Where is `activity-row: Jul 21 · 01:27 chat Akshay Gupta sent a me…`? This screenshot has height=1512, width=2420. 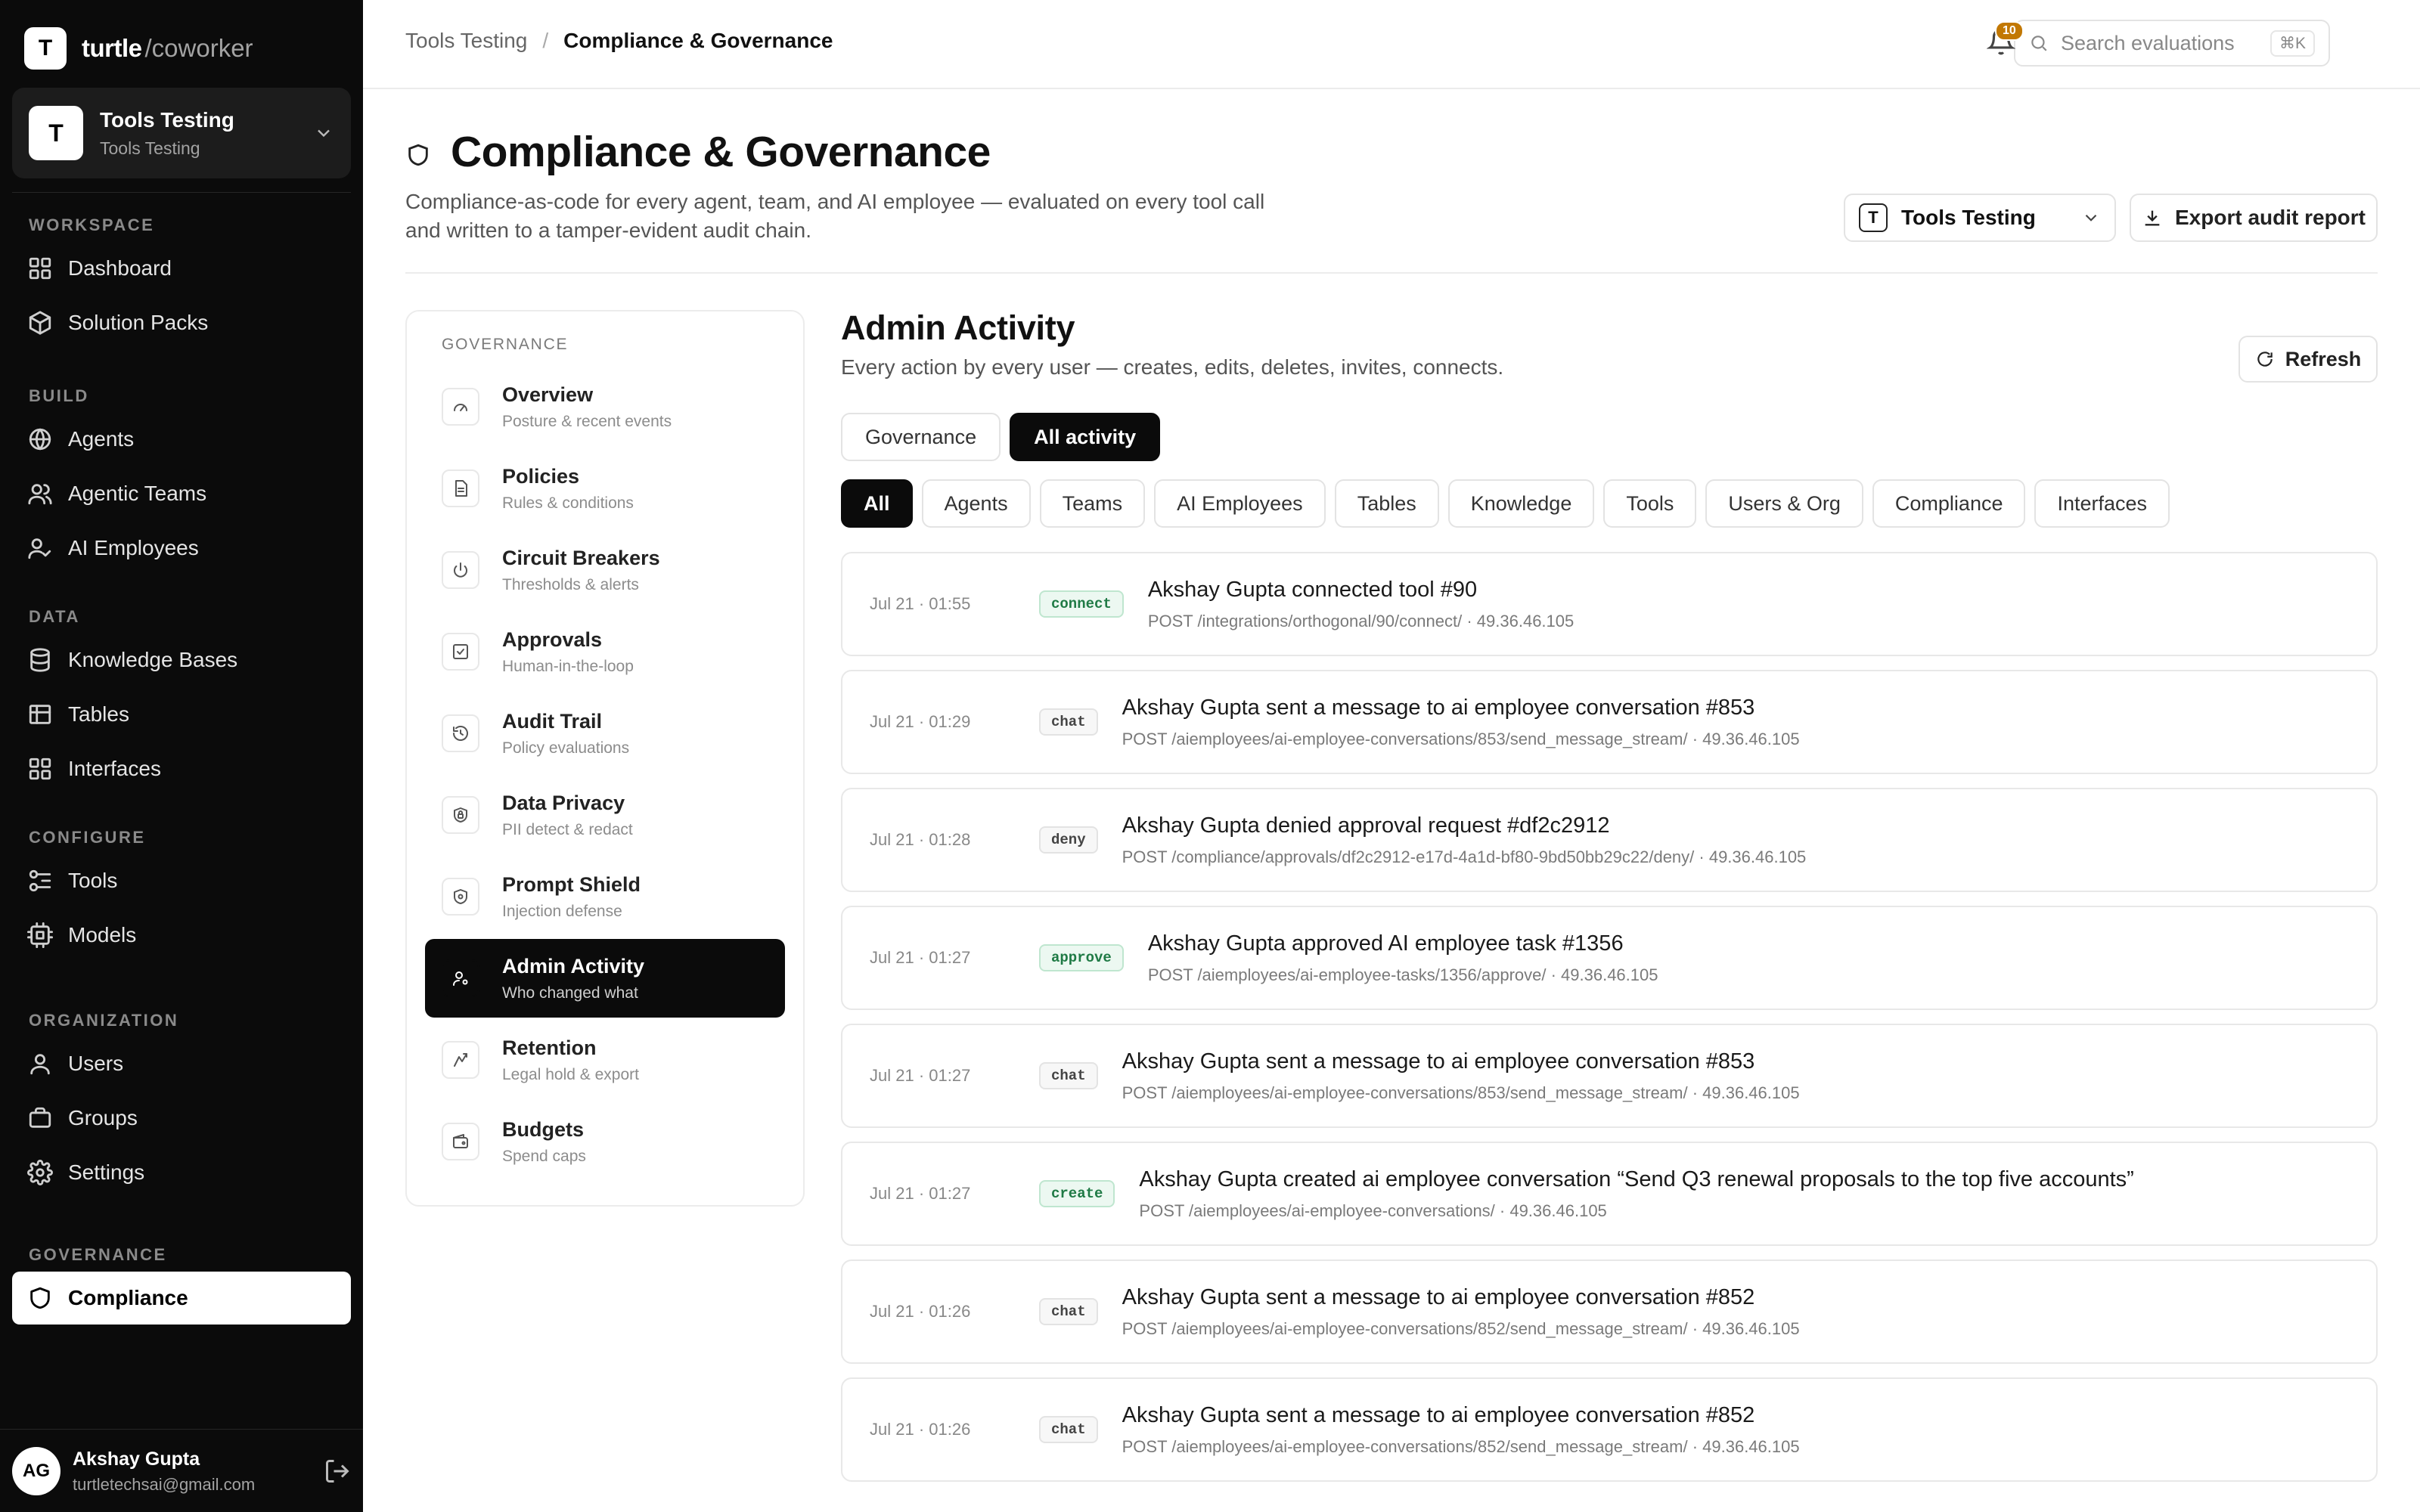
activity-row: Jul 21 · 01:27 chat Akshay Gupta sent a me… is located at coordinates (1609, 1076).